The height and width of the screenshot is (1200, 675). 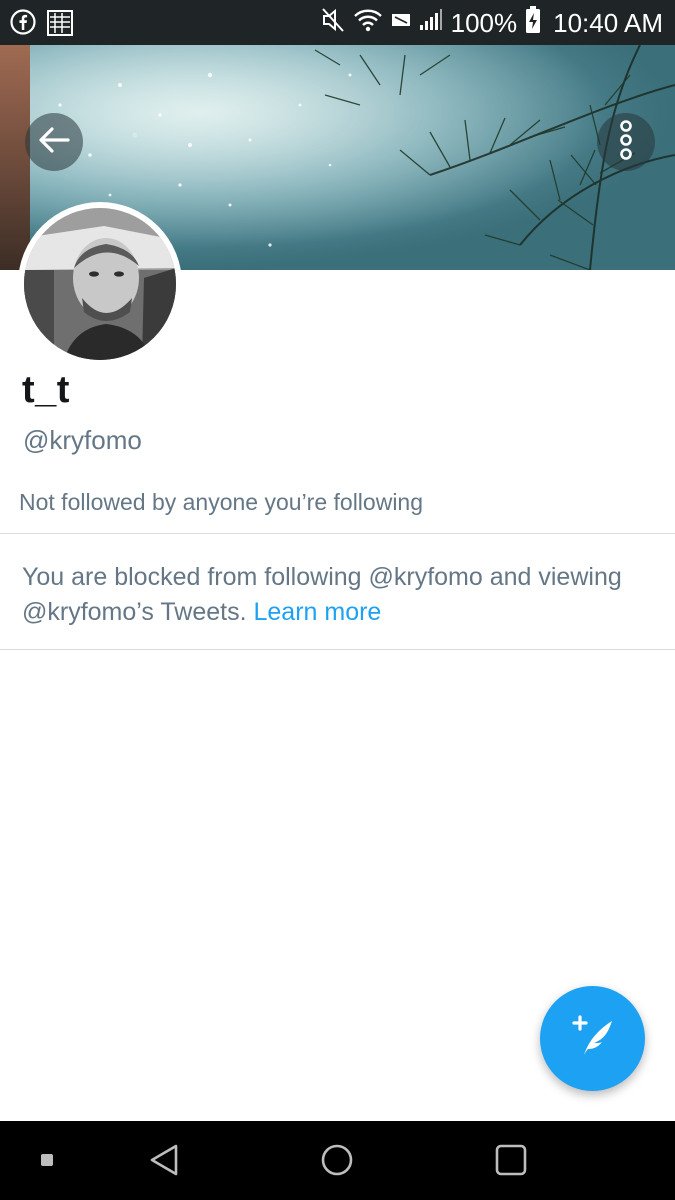 What do you see at coordinates (533, 22) in the screenshot?
I see `battery-charging-icon` at bounding box center [533, 22].